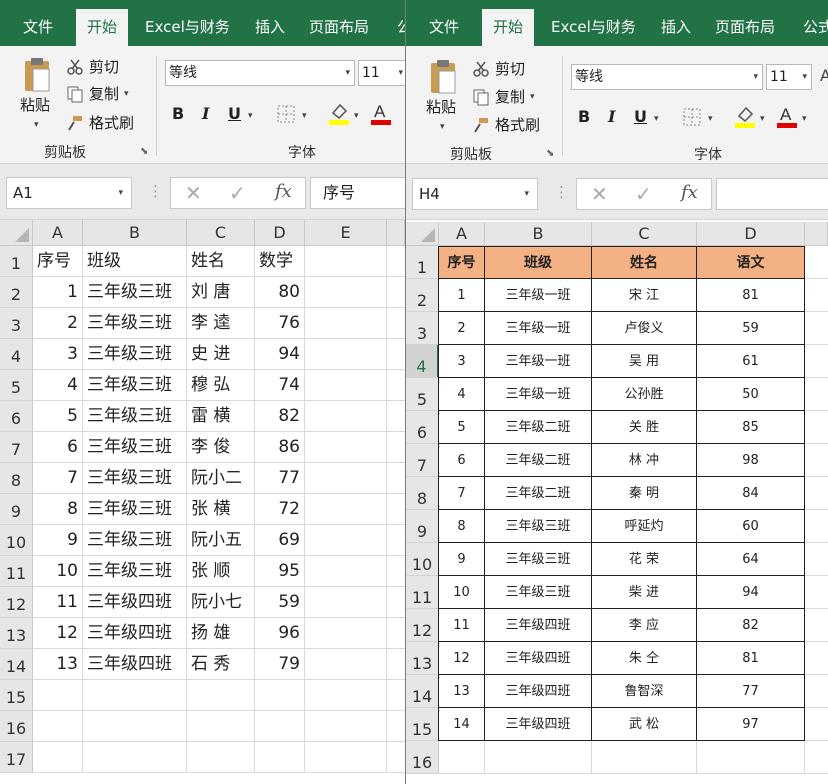  What do you see at coordinates (751, 394) in the screenshot?
I see `cell-D5: 50` at bounding box center [751, 394].